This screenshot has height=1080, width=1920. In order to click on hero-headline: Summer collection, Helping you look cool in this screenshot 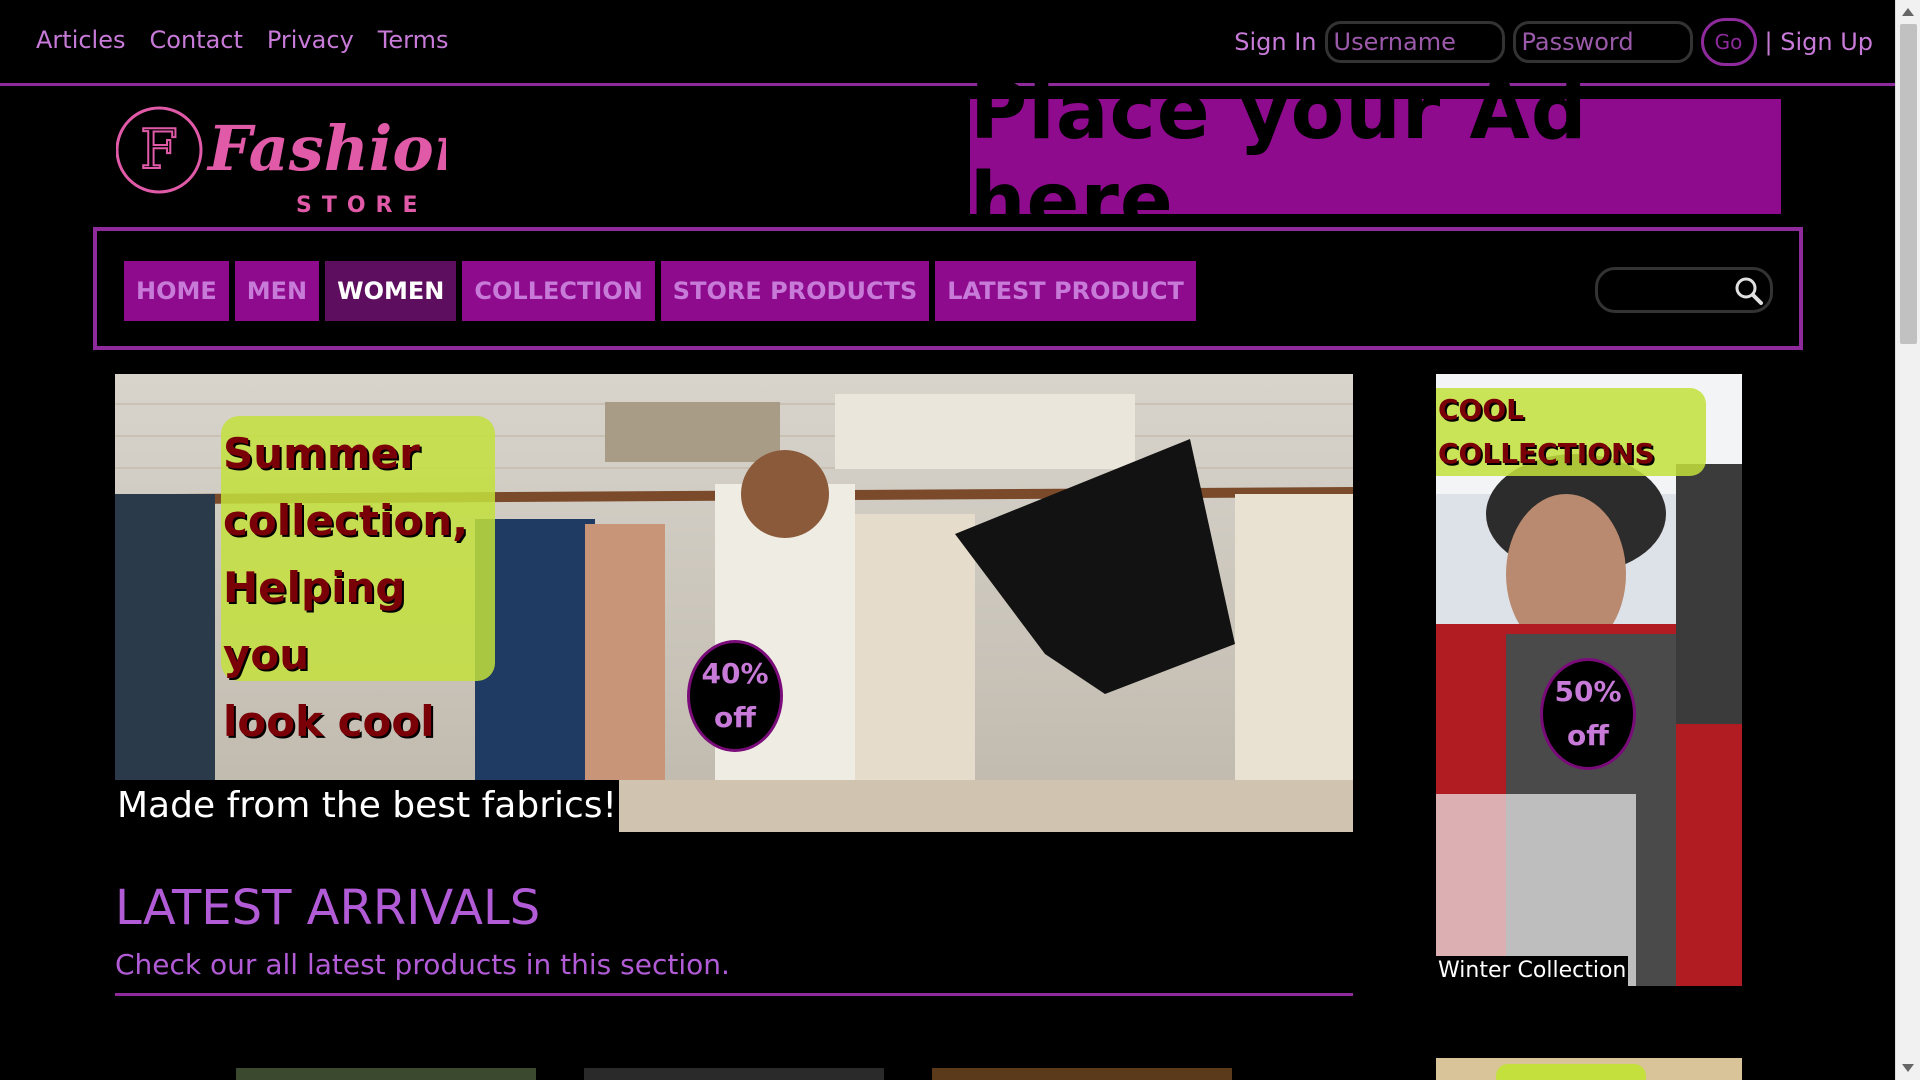, I will do `click(358, 581)`.